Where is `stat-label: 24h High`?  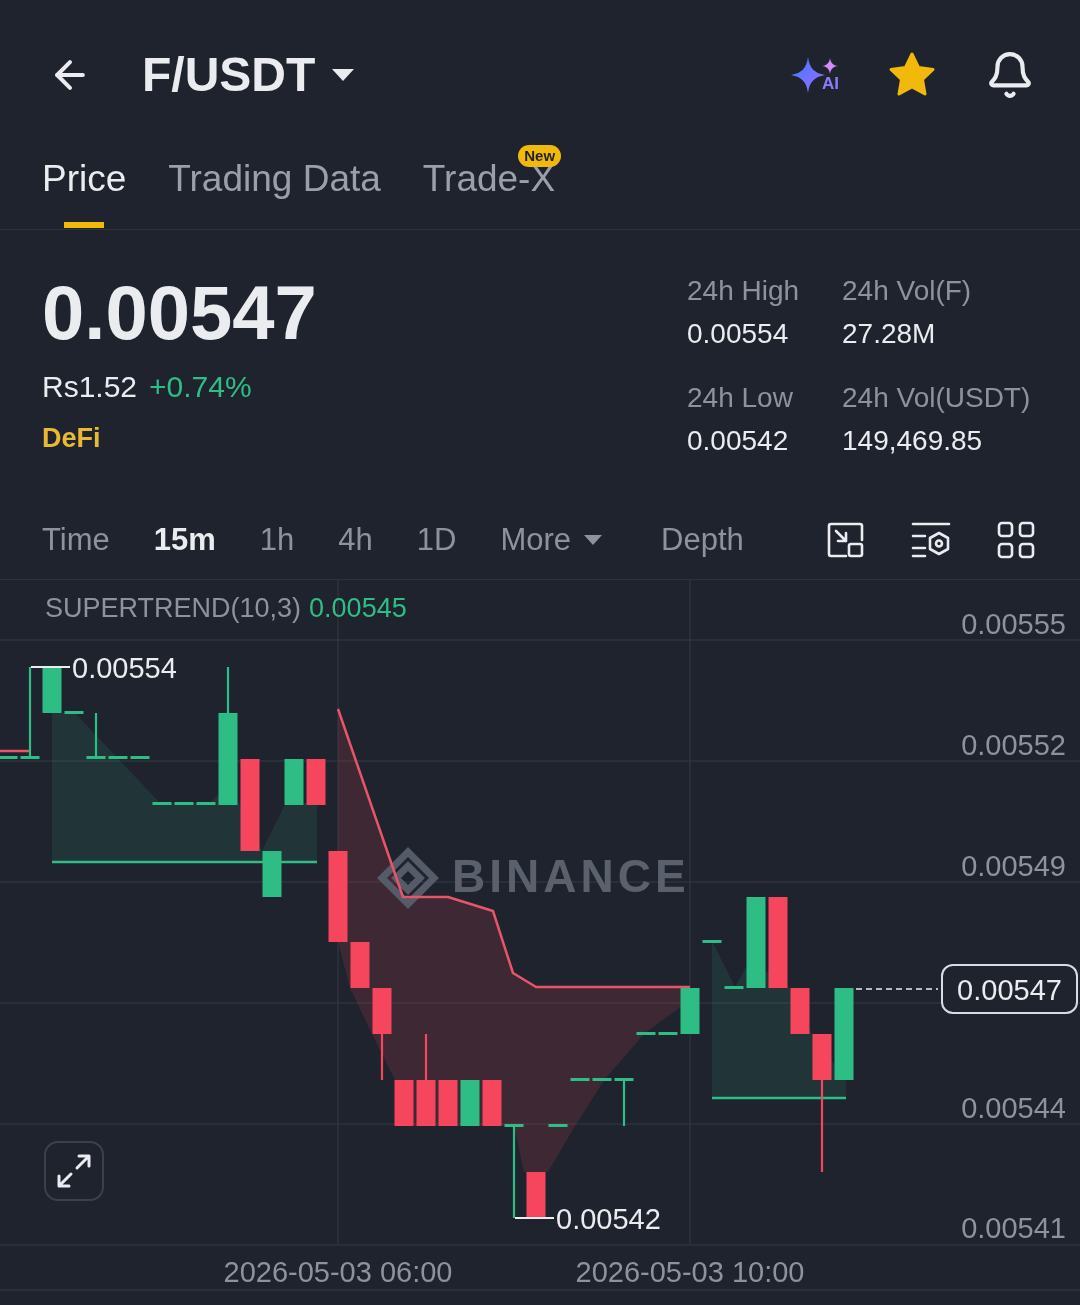
stat-label: 24h High is located at coordinates (744, 291).